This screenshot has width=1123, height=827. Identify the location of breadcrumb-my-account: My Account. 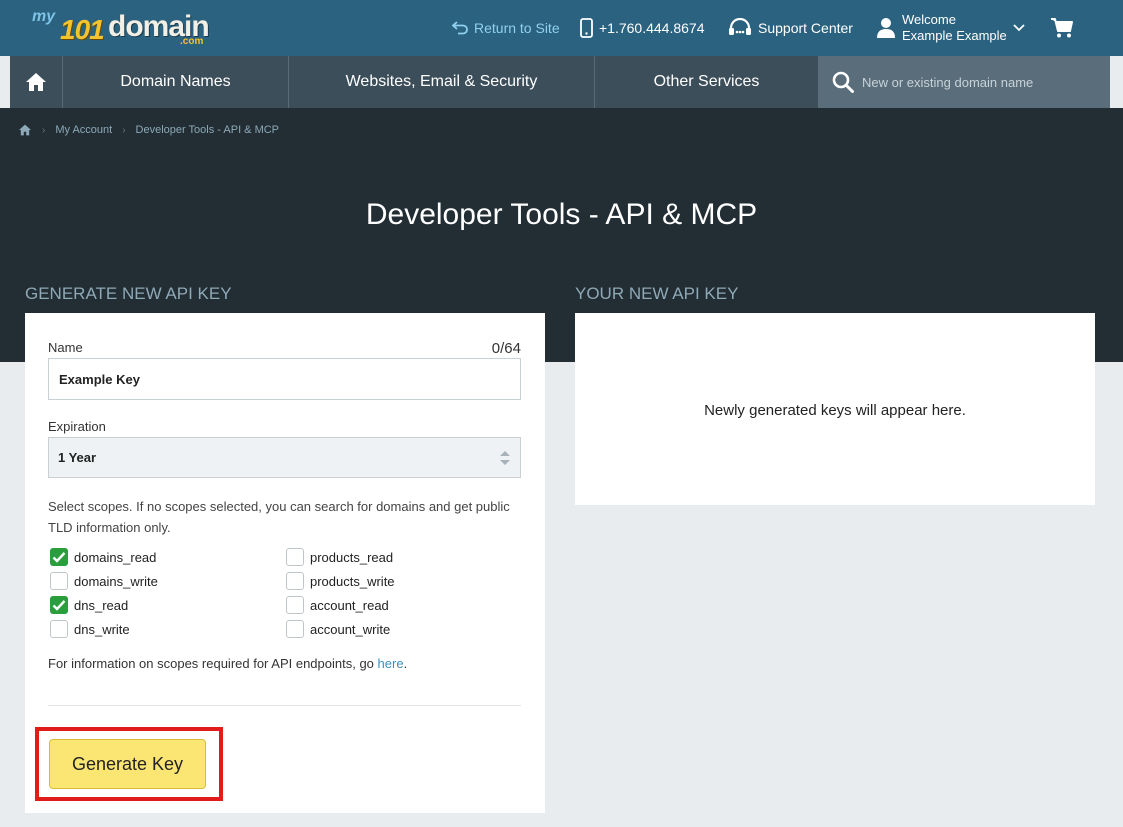
(83, 130).